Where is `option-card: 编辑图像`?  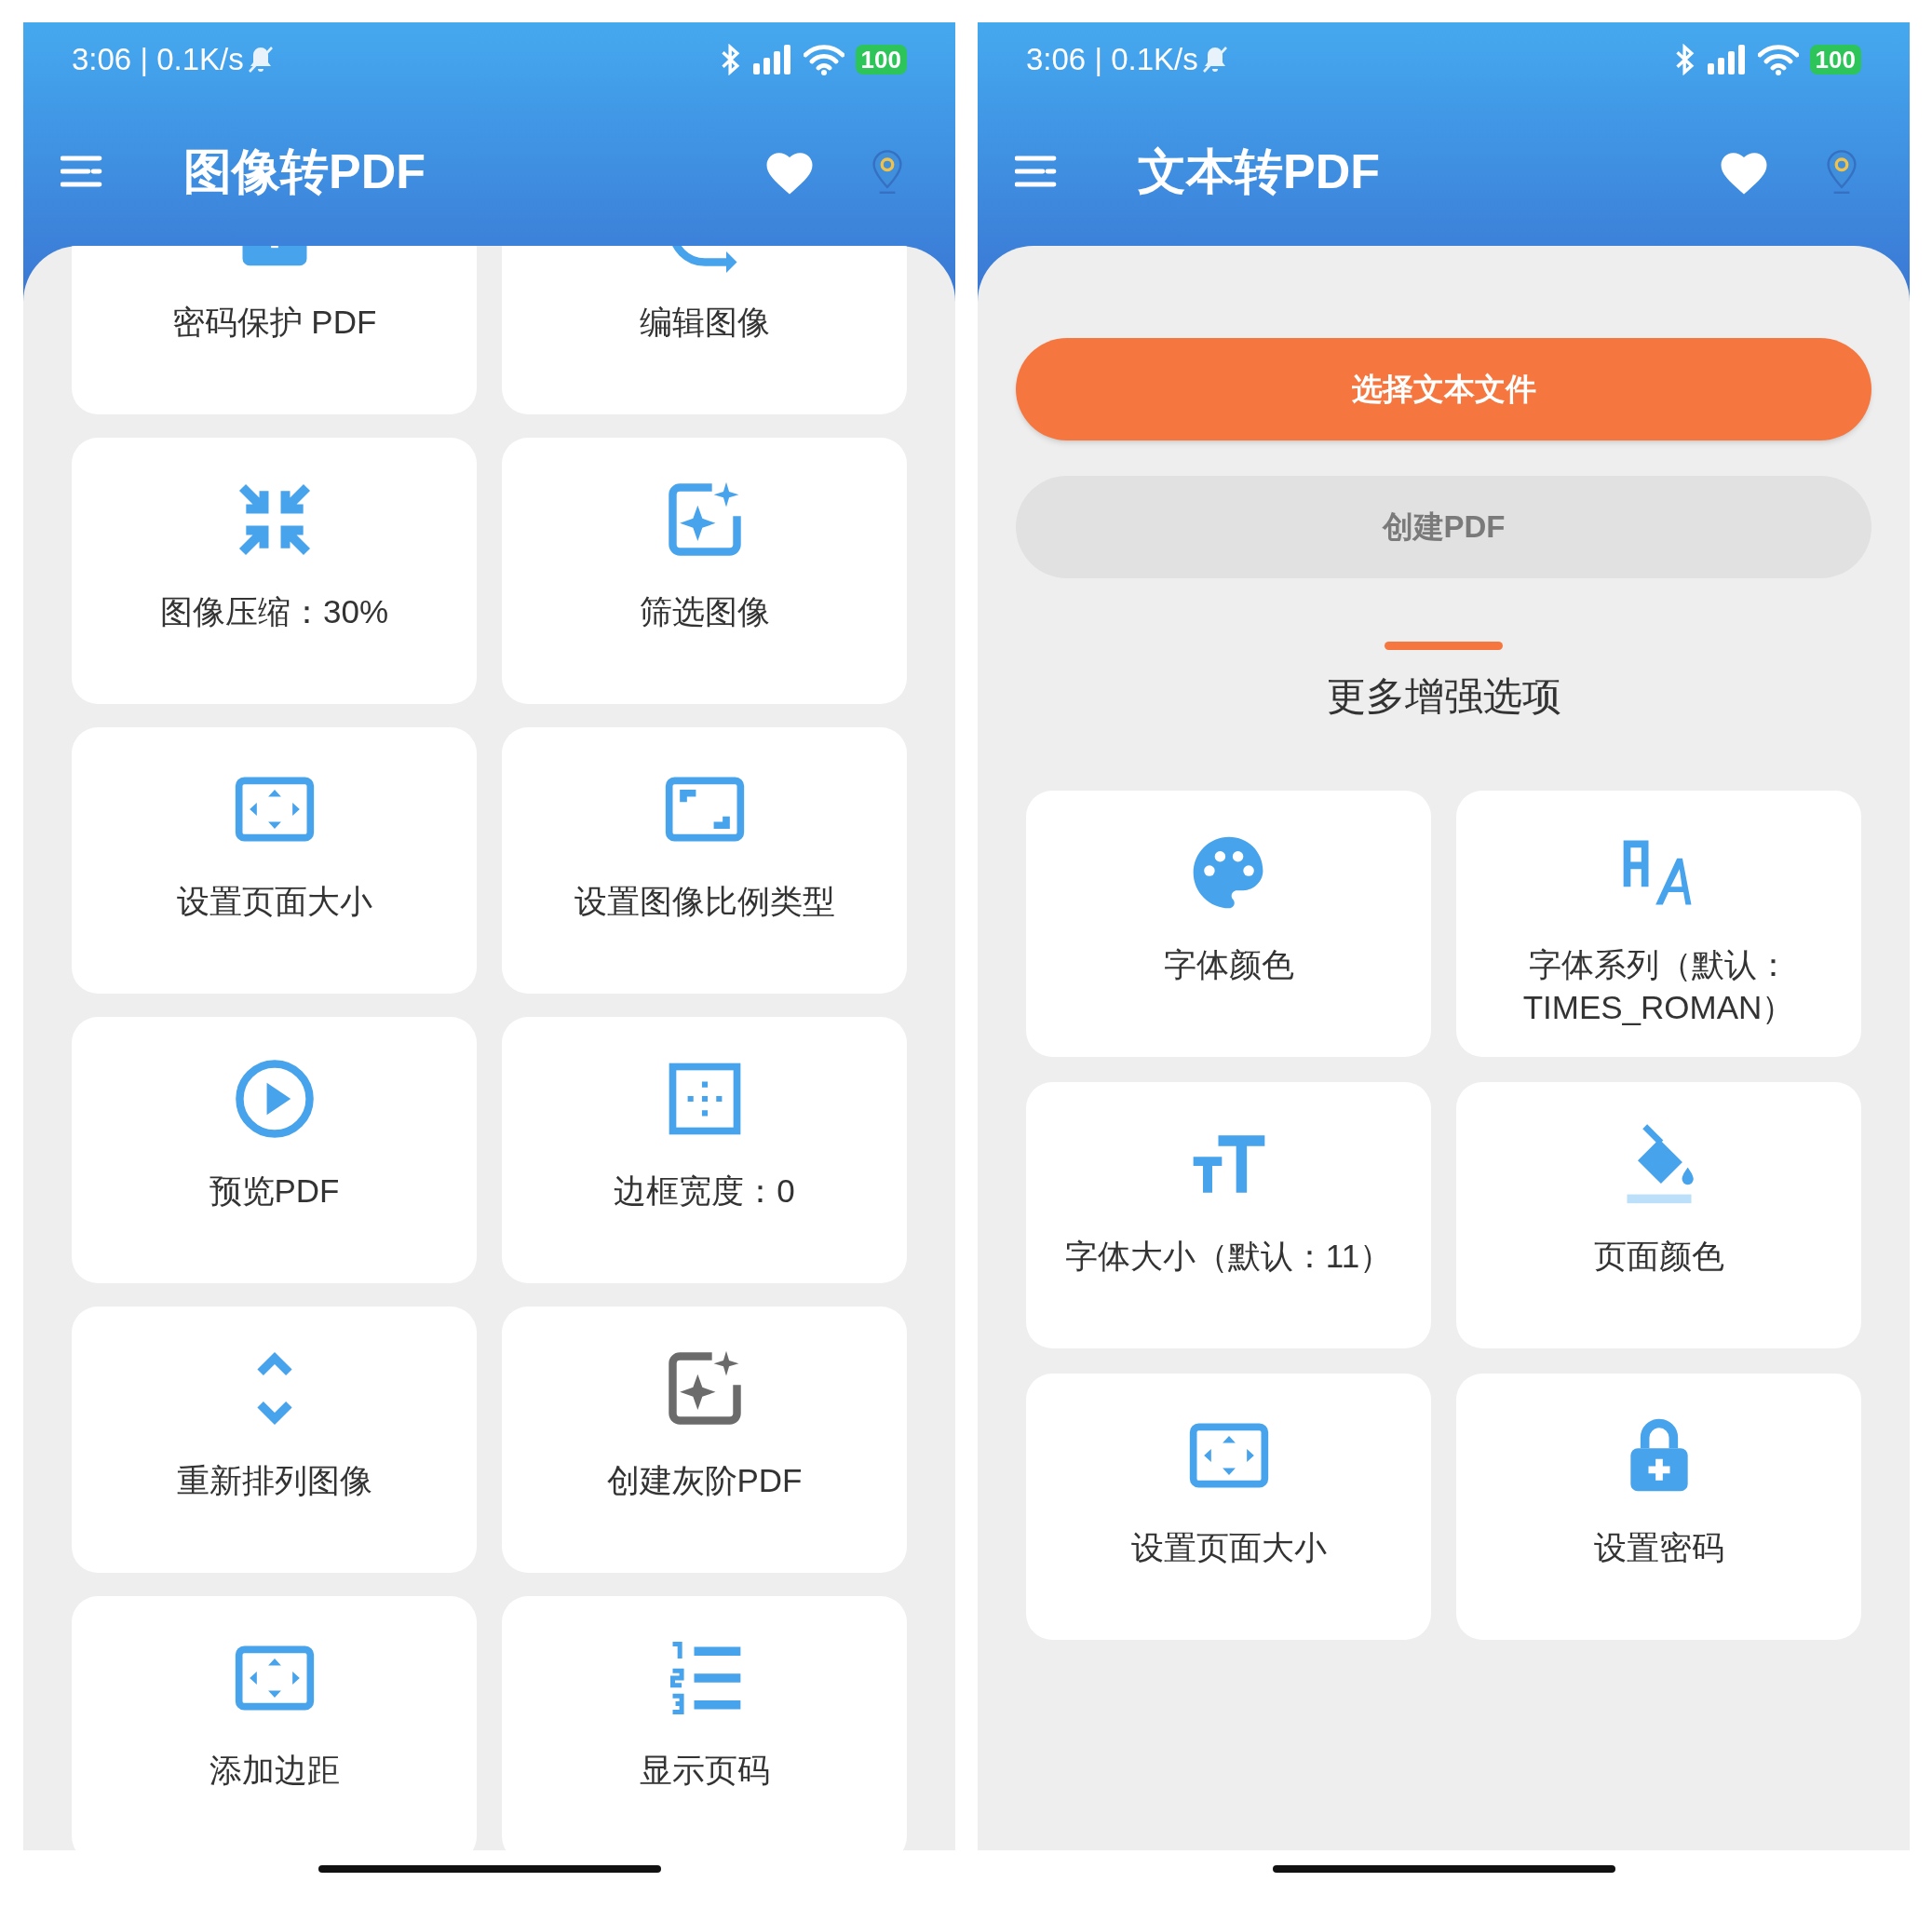
option-card: 编辑图像 is located at coordinates (704, 330).